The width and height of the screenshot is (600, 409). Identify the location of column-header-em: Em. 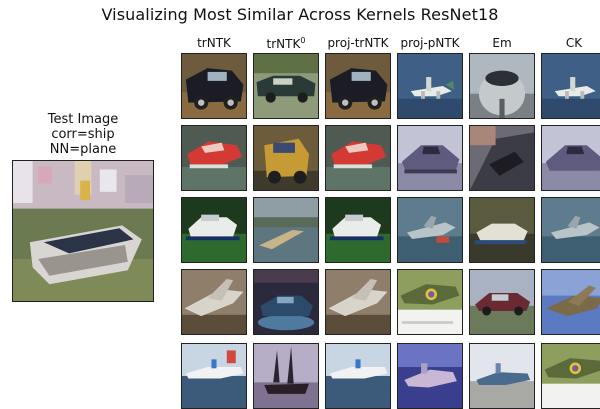
(502, 43).